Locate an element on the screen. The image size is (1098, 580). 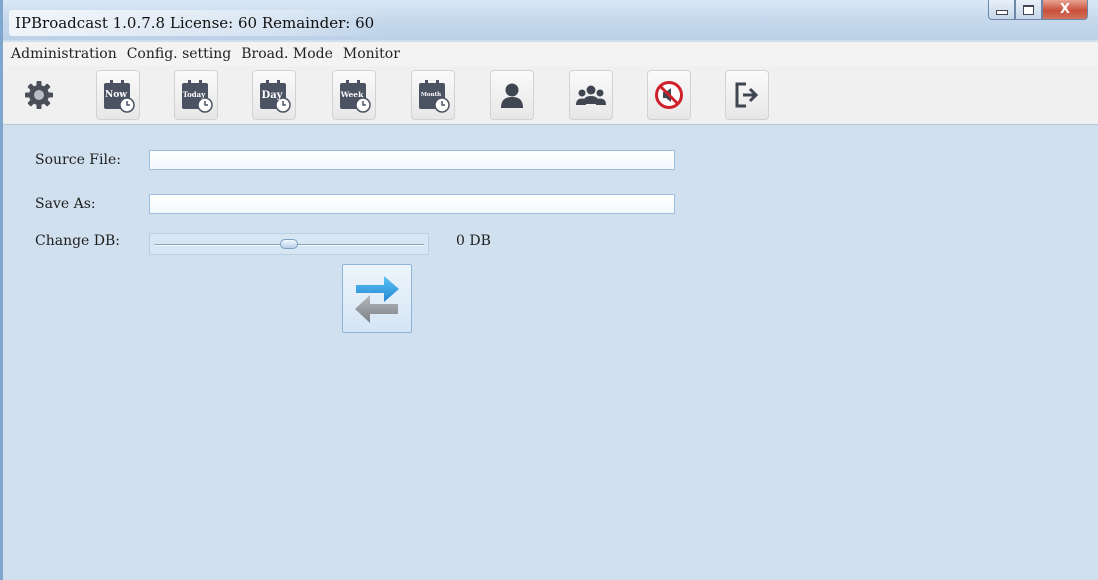
minimize-icon is located at coordinates (1001, 12).